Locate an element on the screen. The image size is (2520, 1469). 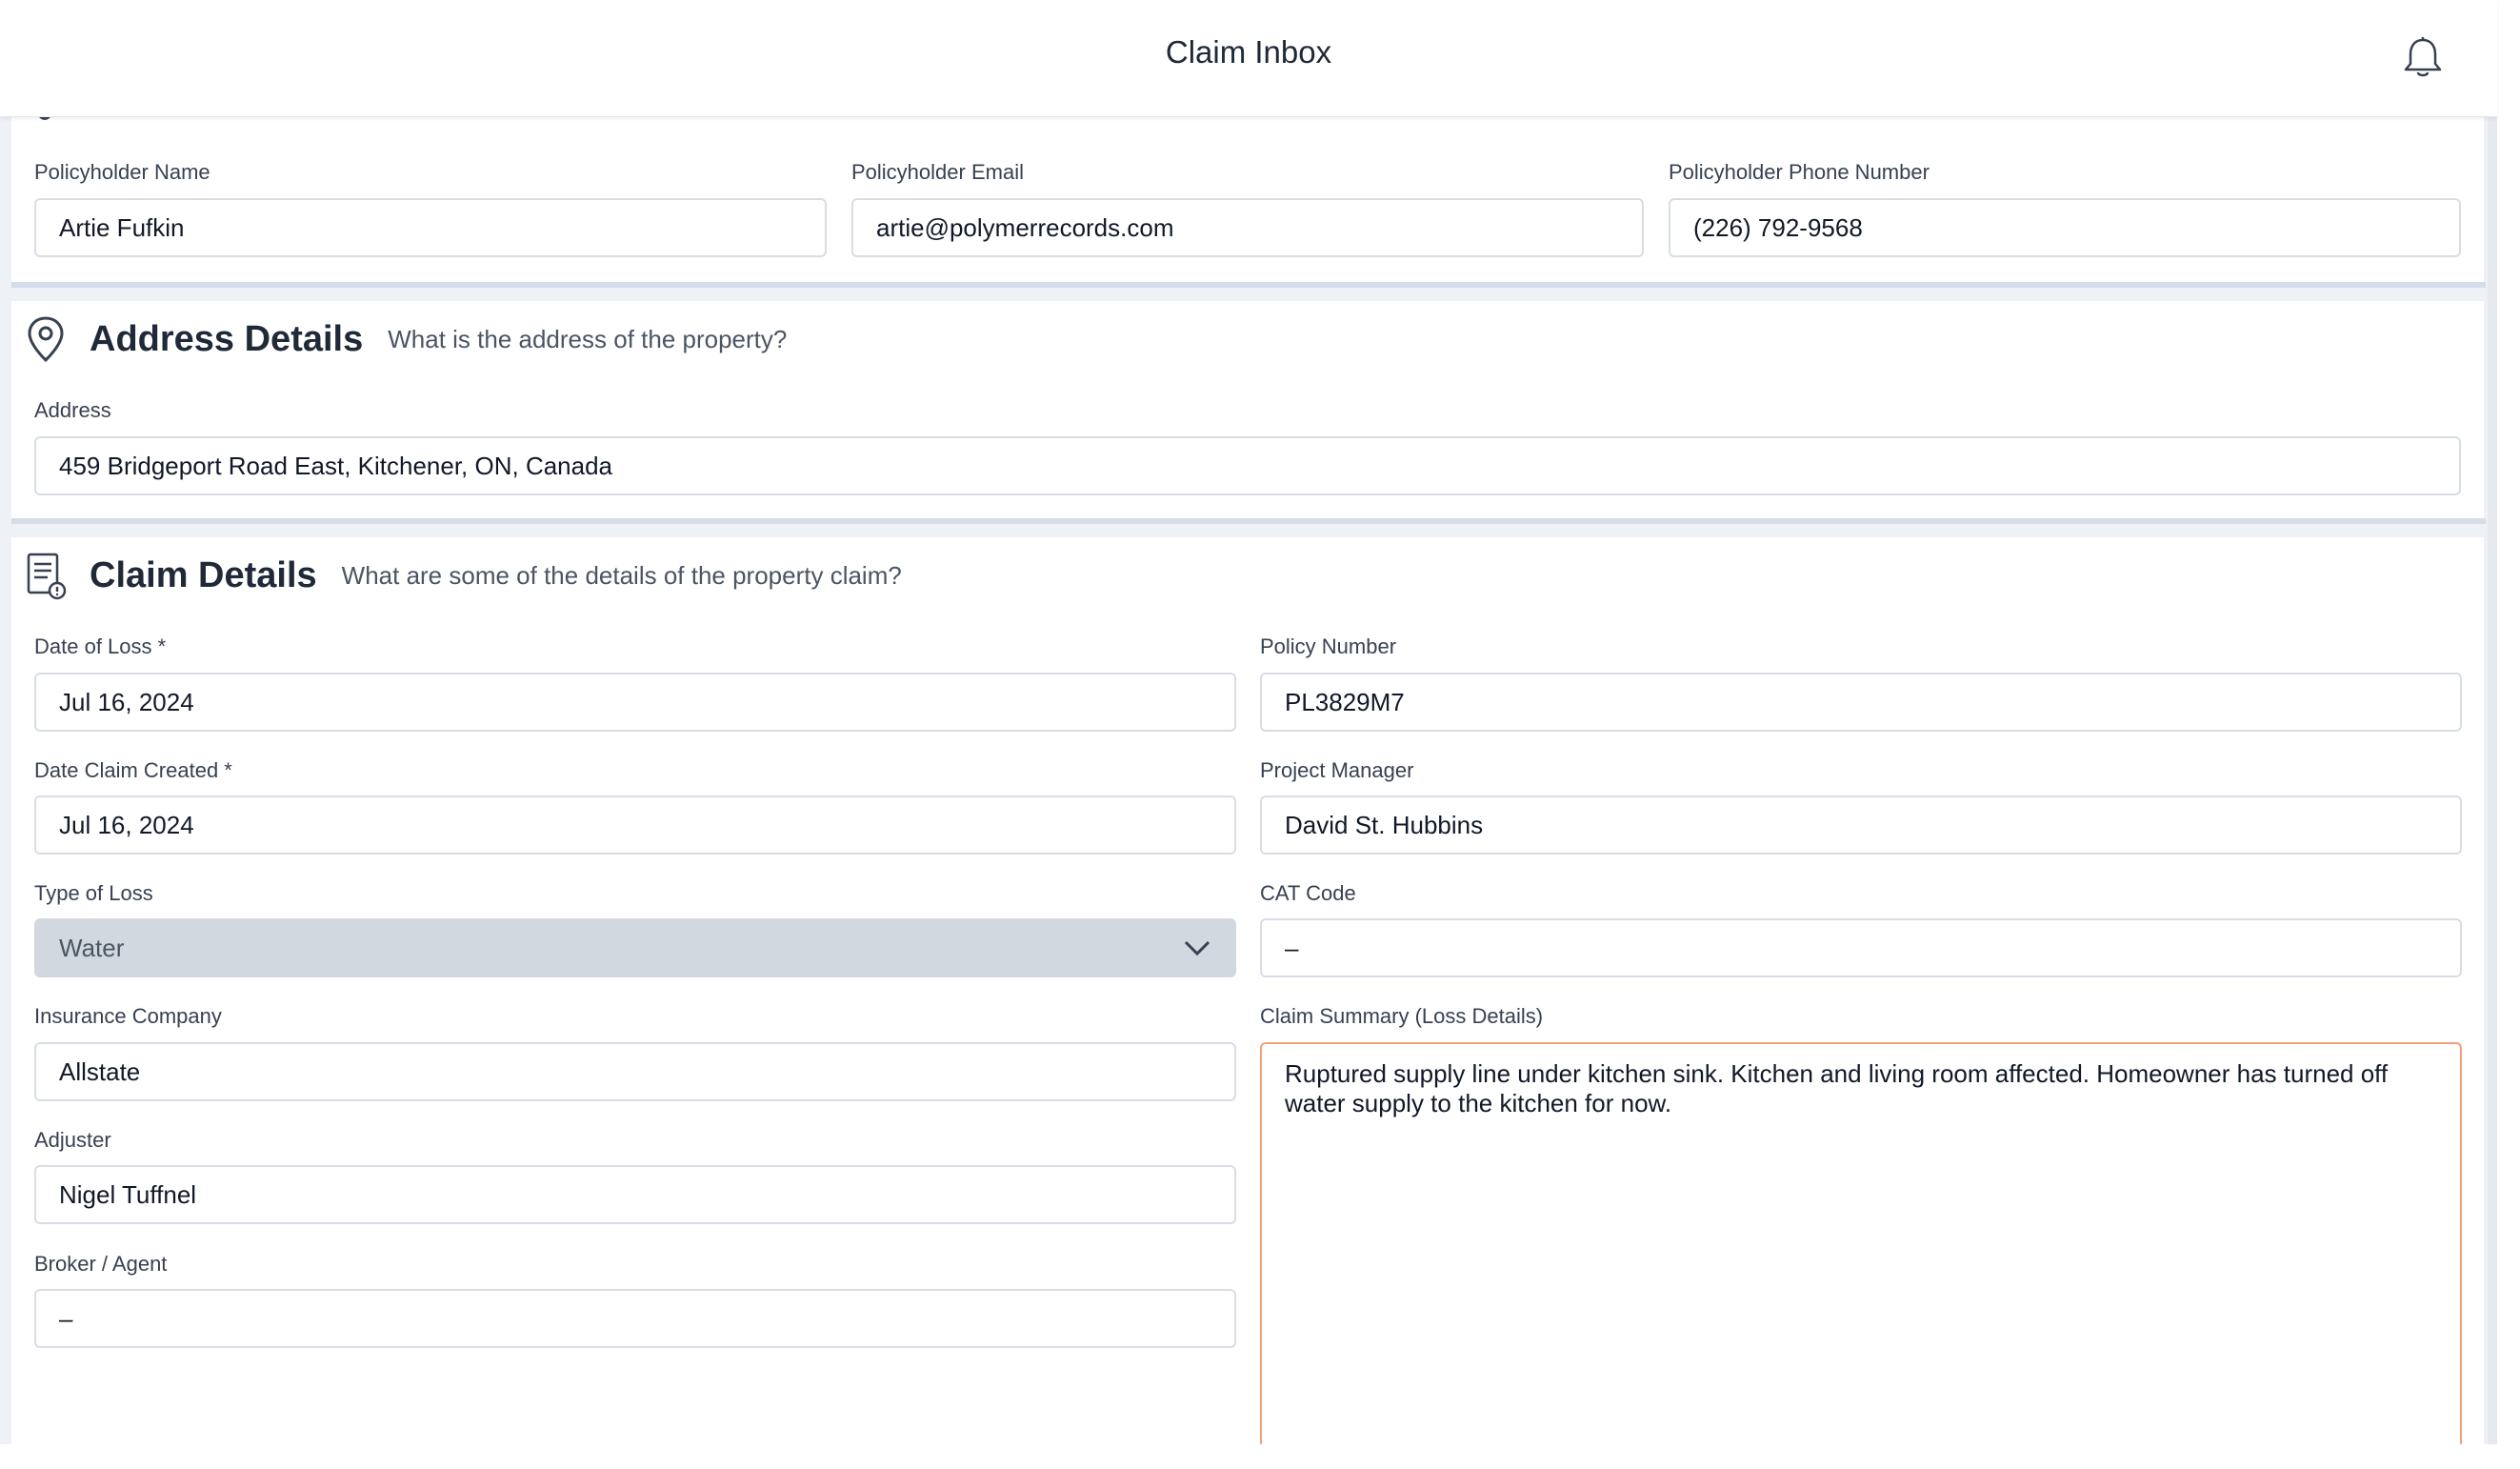
person-icon is located at coordinates (44, 118).